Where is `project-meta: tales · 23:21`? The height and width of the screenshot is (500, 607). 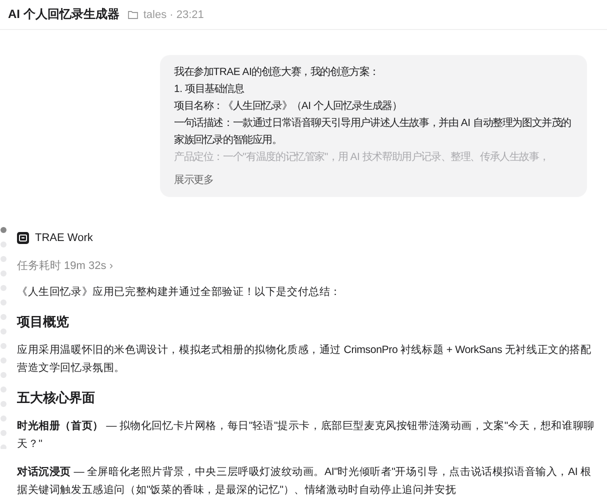 project-meta: tales · 23:21 is located at coordinates (173, 14).